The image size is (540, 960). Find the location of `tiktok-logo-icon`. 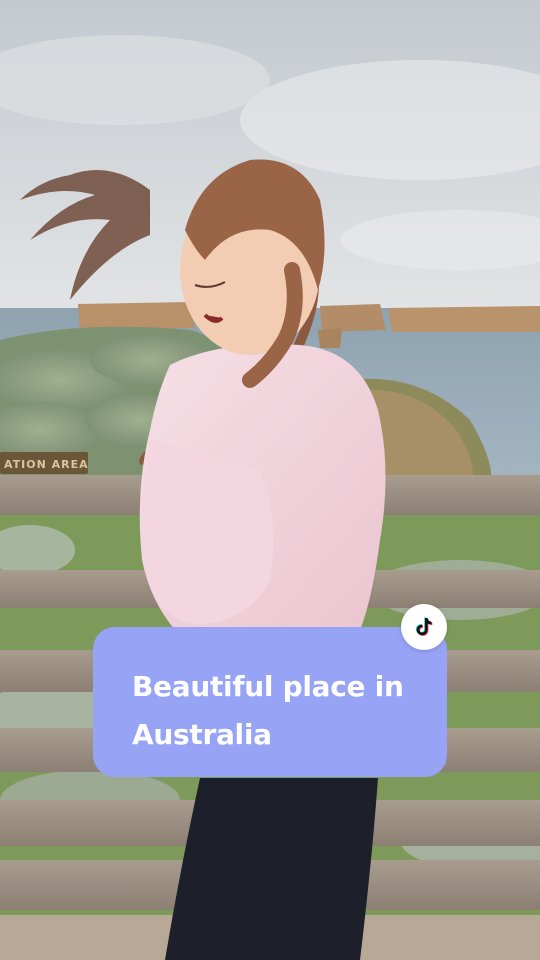

tiktok-logo-icon is located at coordinates (424, 626).